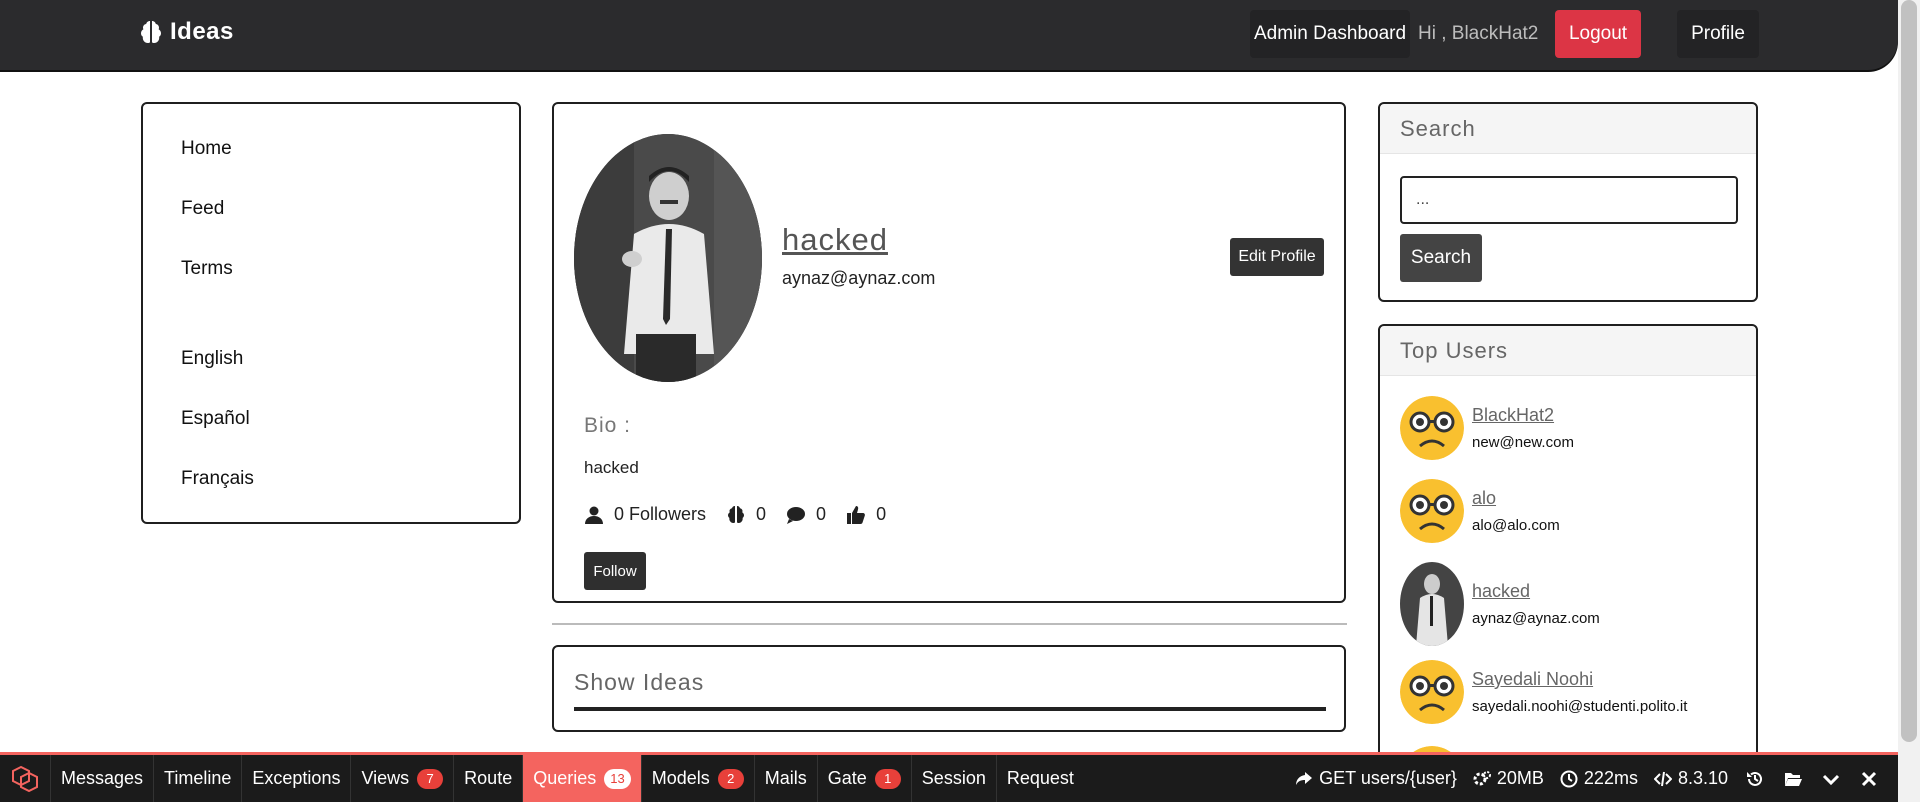 The image size is (1920, 802). Describe the element at coordinates (821, 514) in the screenshot. I see `comments-count: 0` at that location.